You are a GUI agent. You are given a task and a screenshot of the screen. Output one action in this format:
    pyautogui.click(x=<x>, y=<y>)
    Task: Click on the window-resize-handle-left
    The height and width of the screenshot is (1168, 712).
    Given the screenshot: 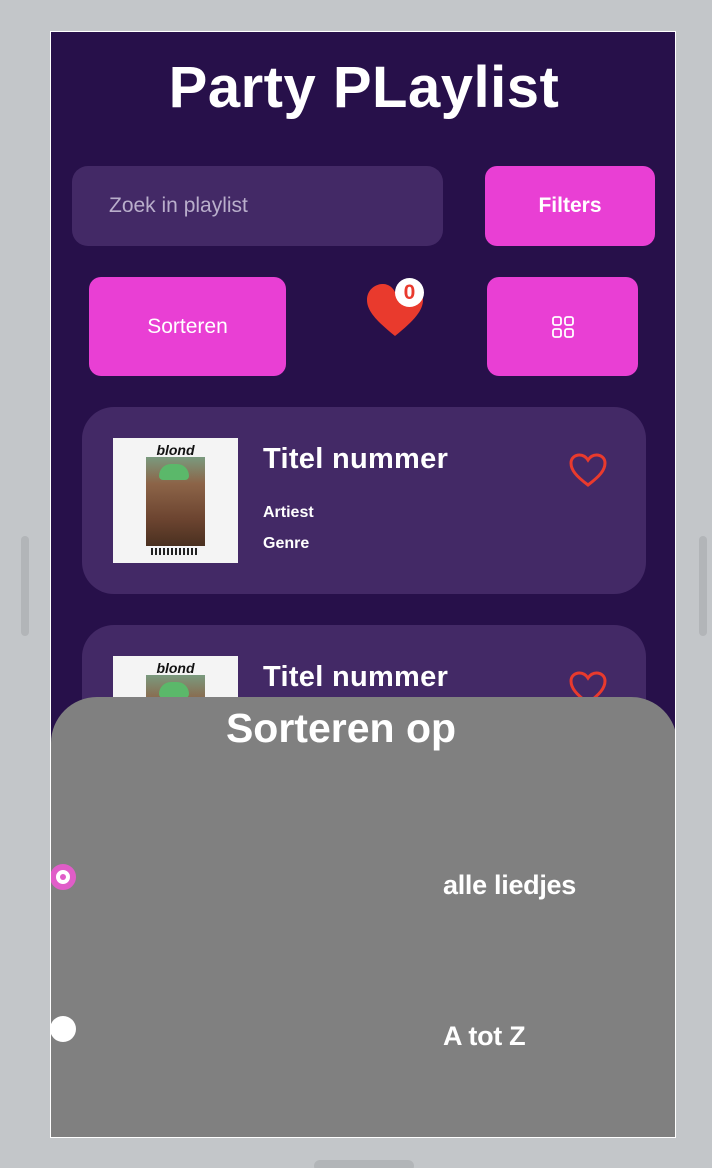 What is the action you would take?
    pyautogui.click(x=25, y=586)
    